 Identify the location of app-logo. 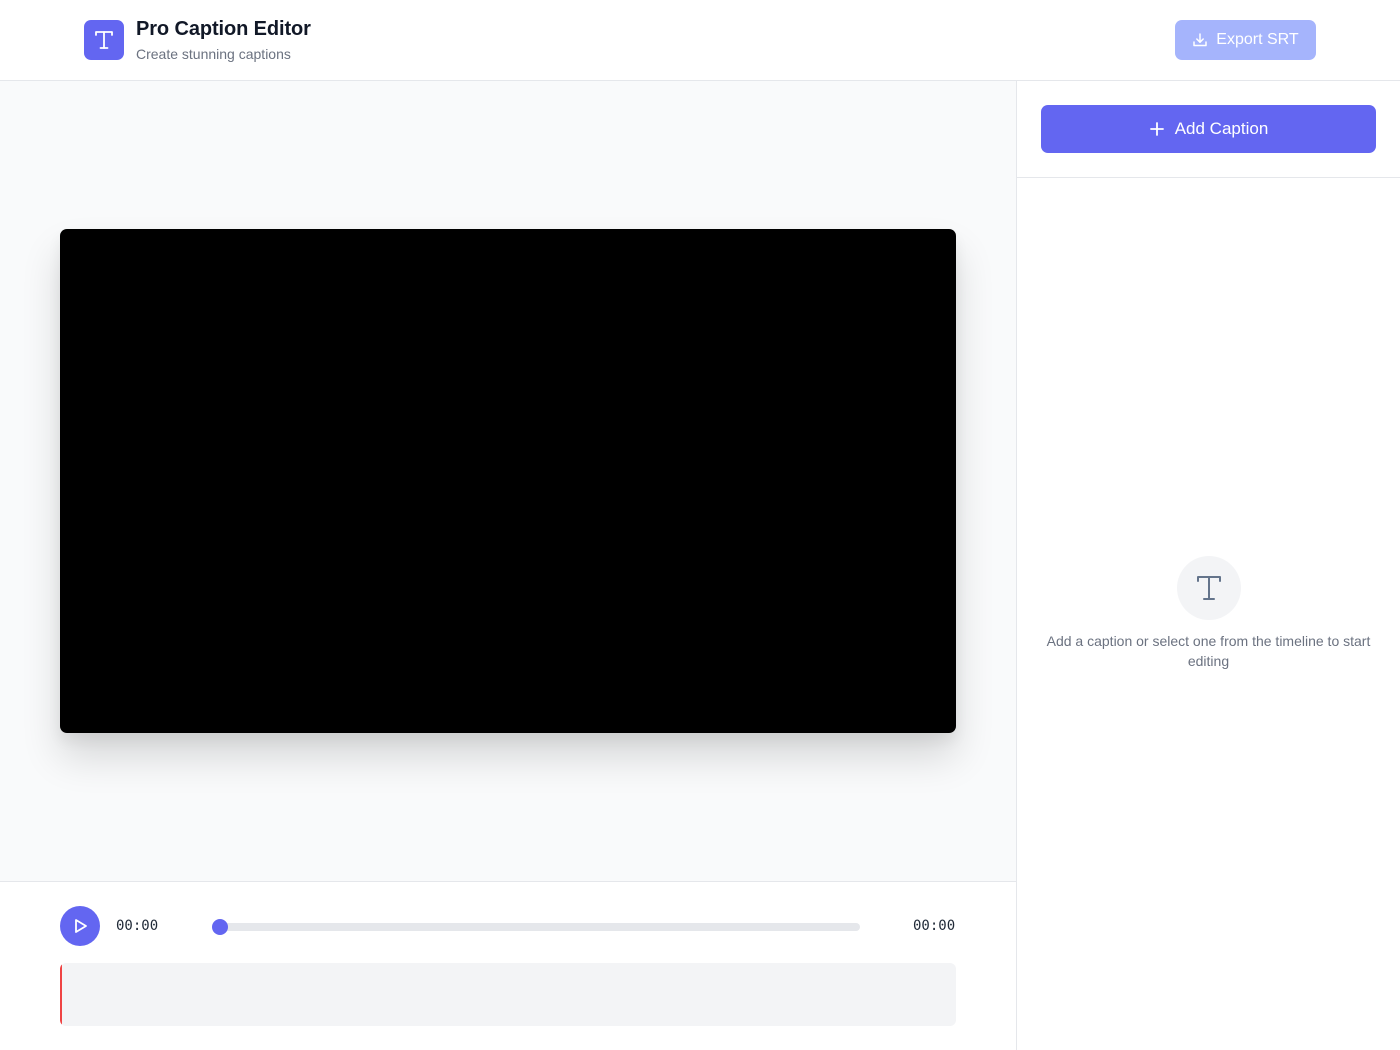
(104, 40).